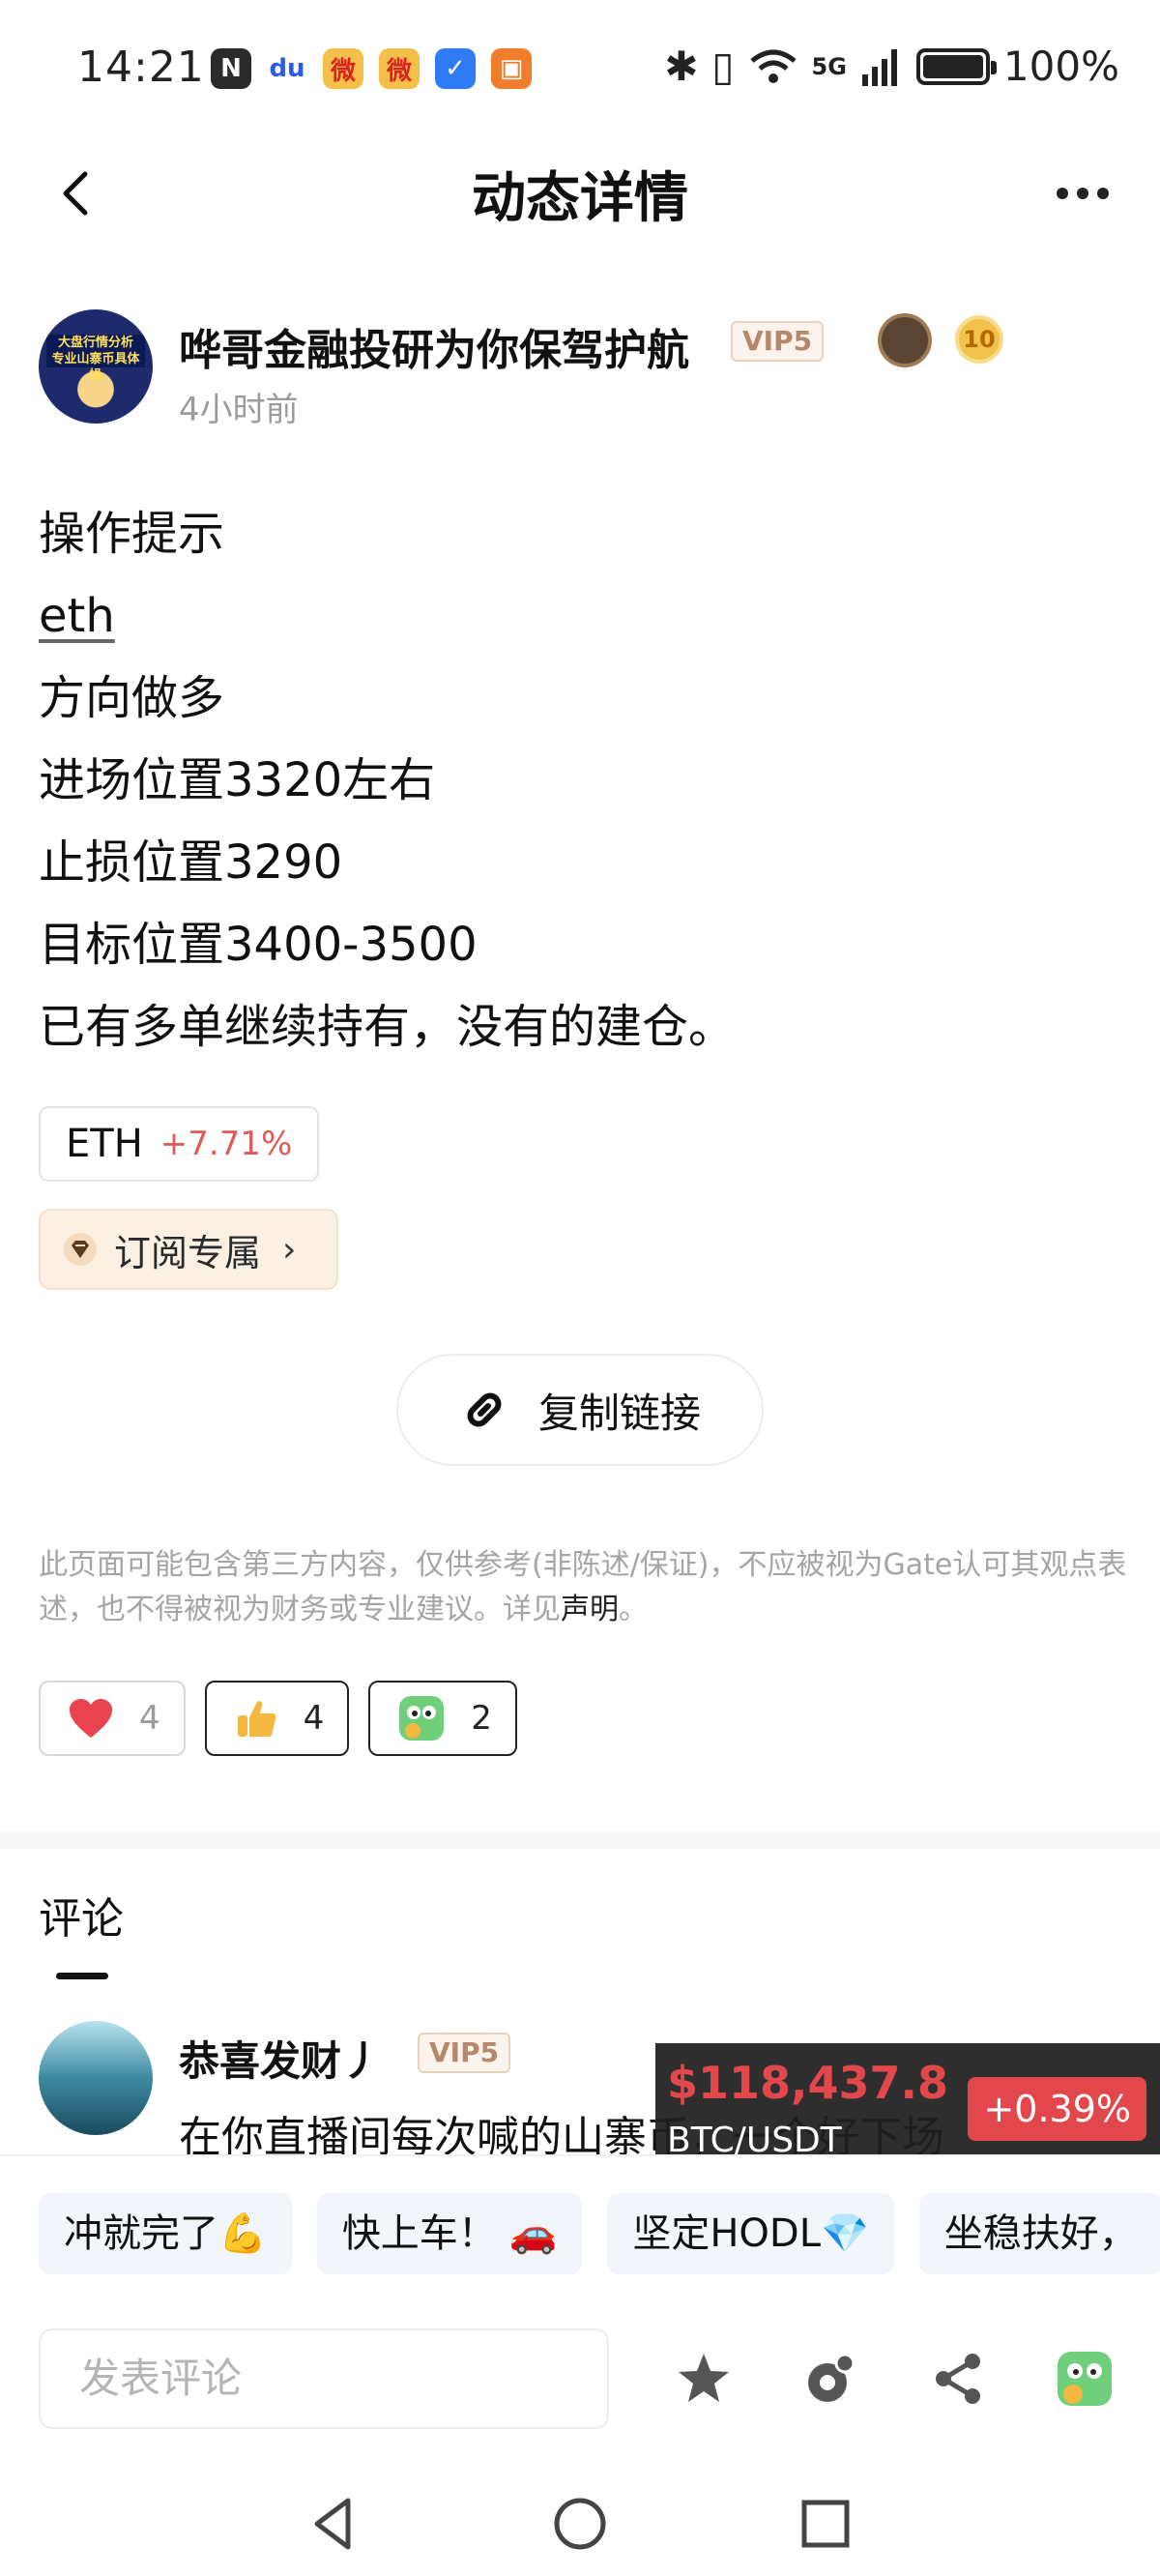 Image resolution: width=1160 pixels, height=2576 pixels. What do you see at coordinates (481, 1718) in the screenshot?
I see `reaction-count: 2` at bounding box center [481, 1718].